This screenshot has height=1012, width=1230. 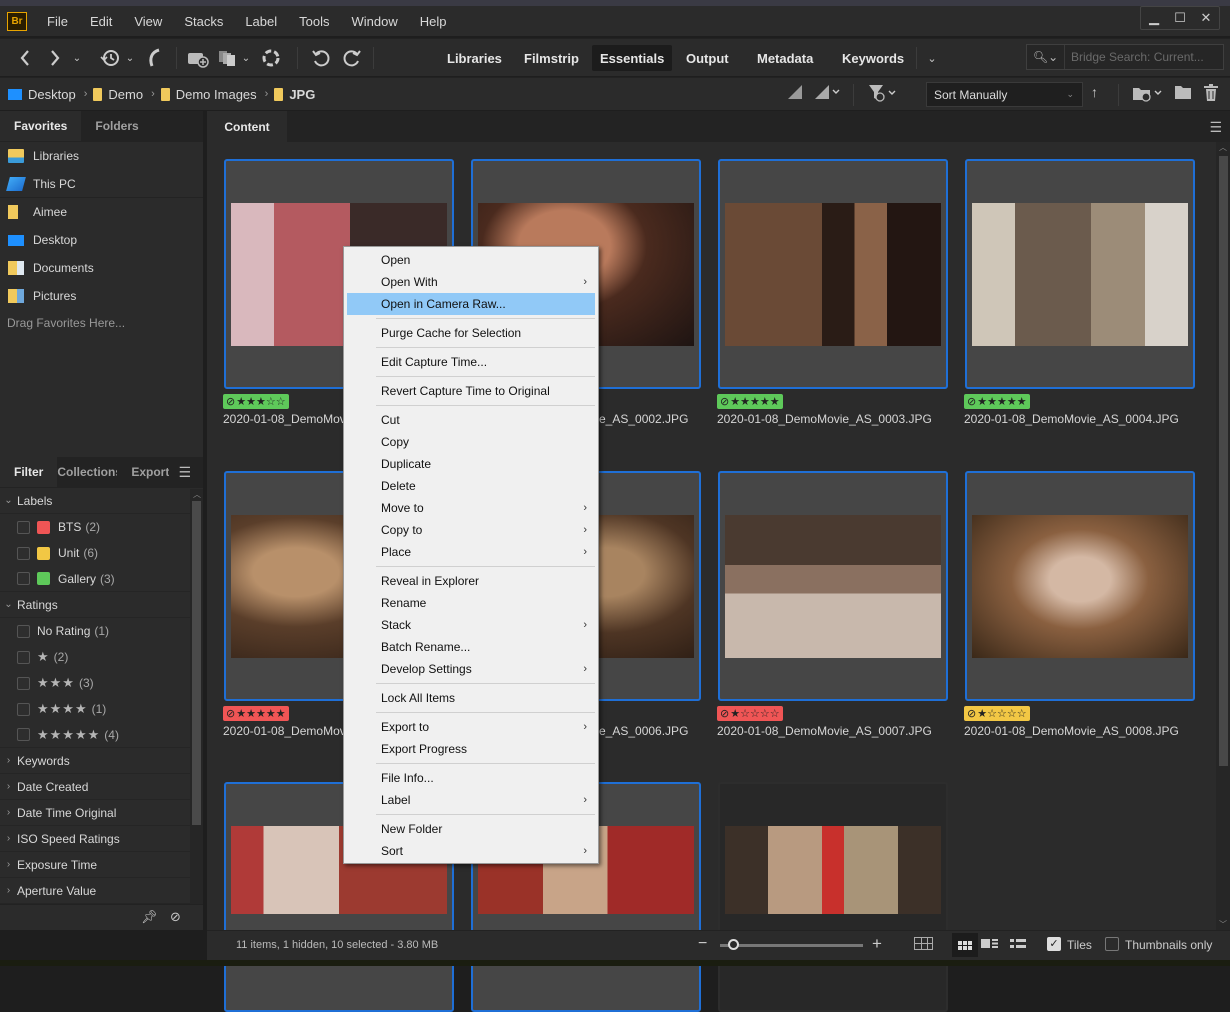 What do you see at coordinates (284, 419) in the screenshot?
I see `thumbnail-filename: 2020-01-08_DemoMov` at bounding box center [284, 419].